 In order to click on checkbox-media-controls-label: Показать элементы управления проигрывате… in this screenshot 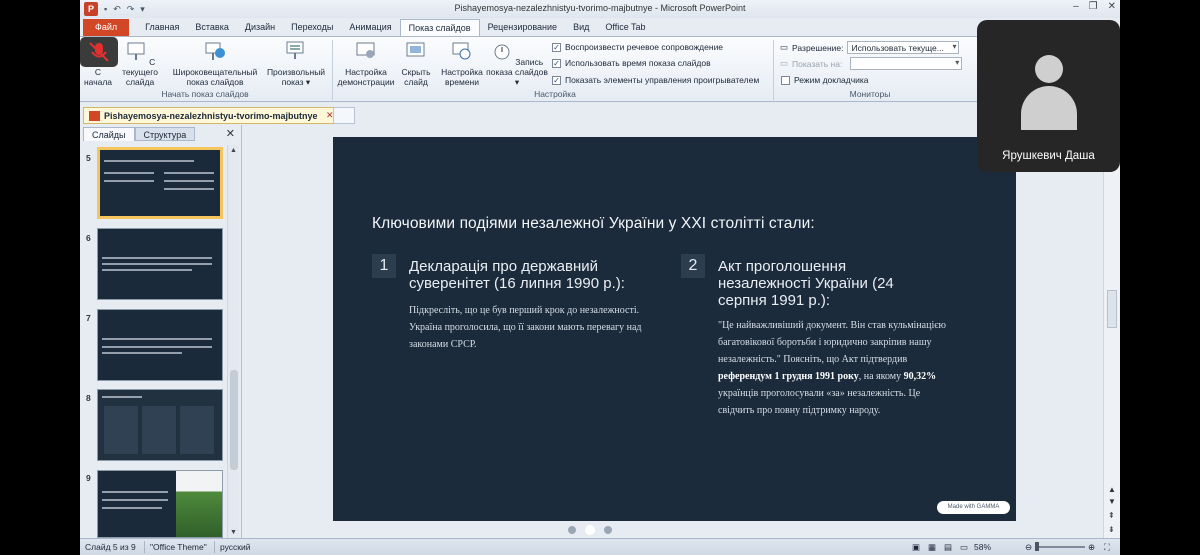, I will do `click(662, 80)`.